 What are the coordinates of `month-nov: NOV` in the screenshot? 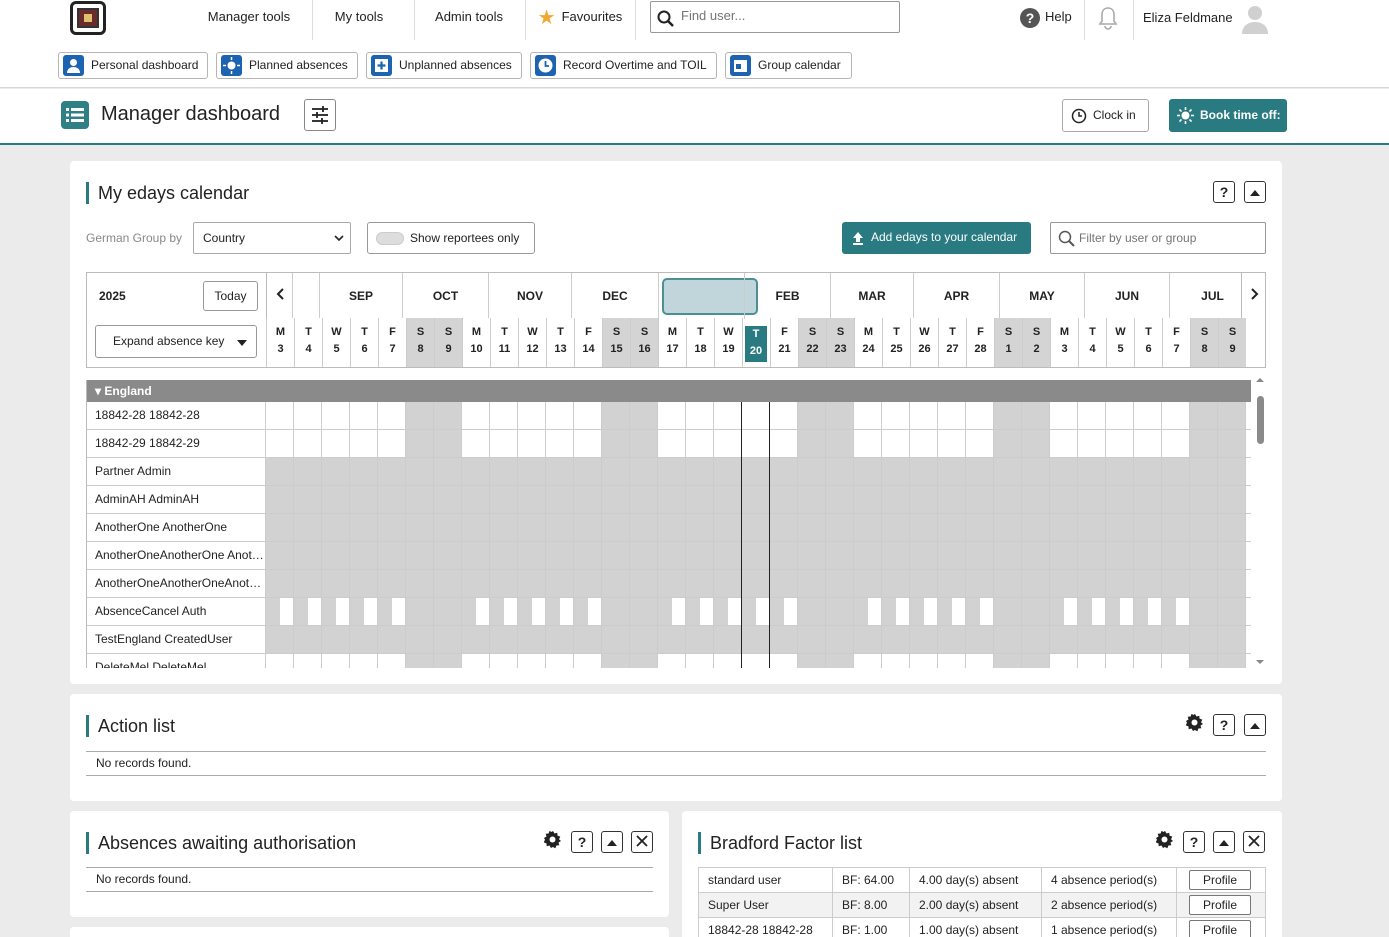 It's located at (529, 296).